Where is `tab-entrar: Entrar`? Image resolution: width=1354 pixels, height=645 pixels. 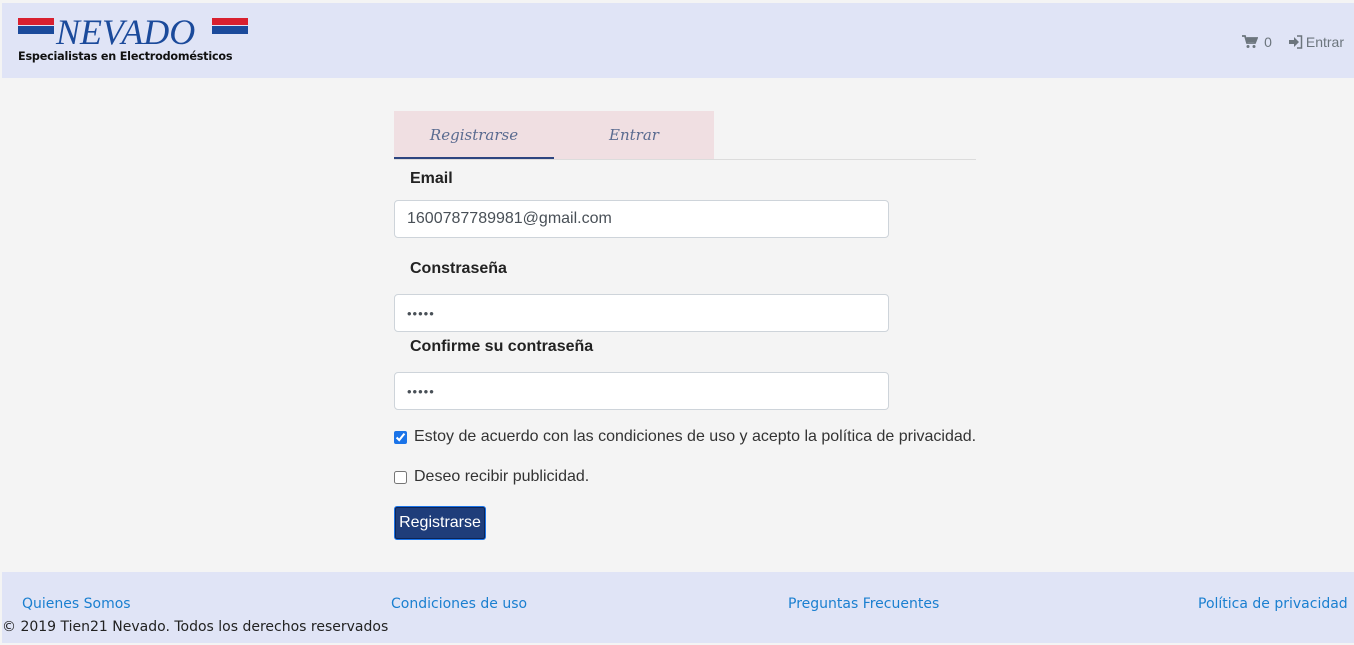 tab-entrar: Entrar is located at coordinates (634, 135).